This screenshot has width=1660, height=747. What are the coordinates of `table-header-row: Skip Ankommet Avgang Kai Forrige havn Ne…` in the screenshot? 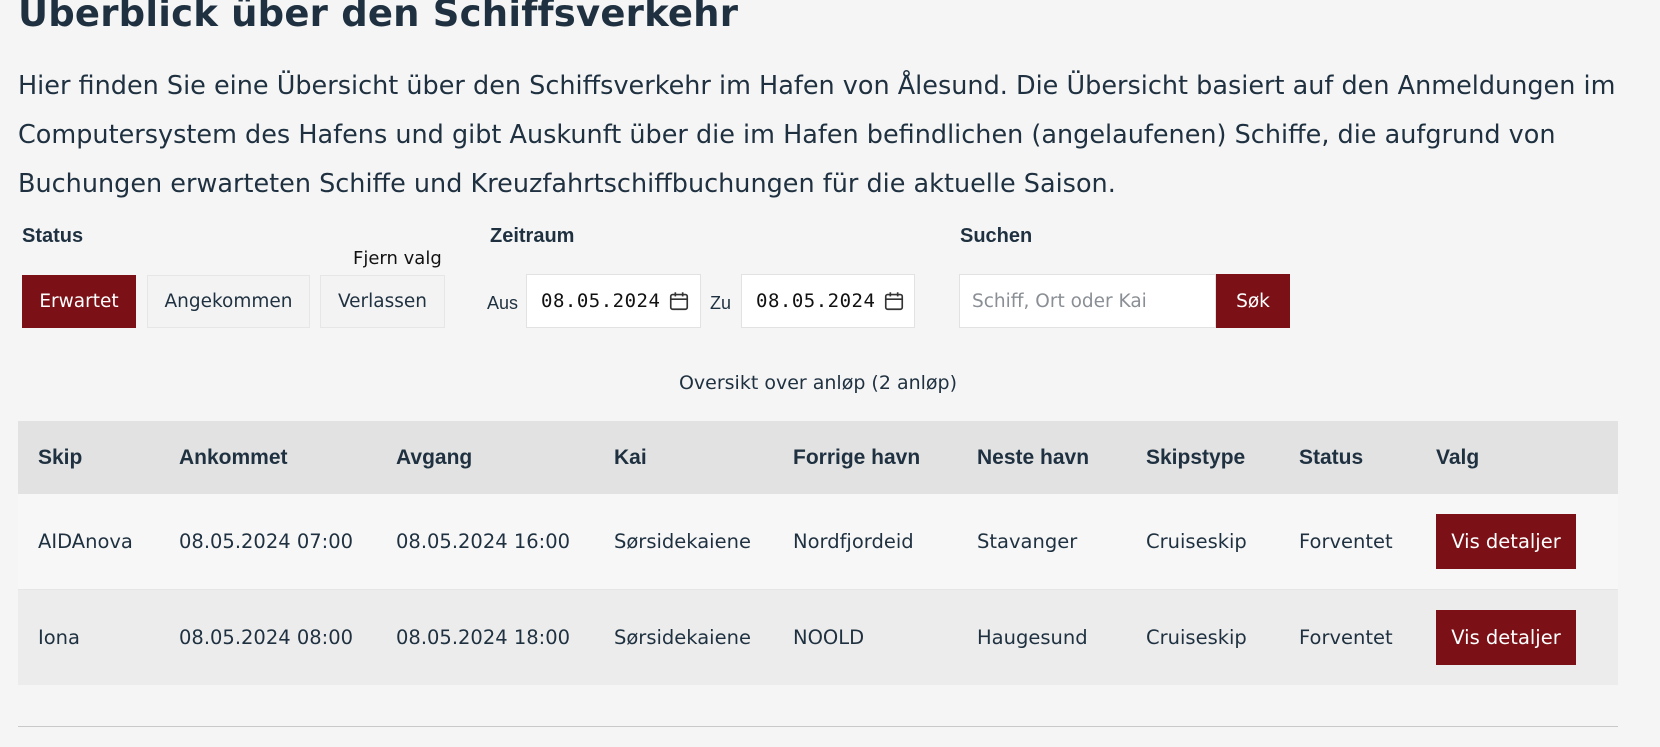 It's located at (818, 457).